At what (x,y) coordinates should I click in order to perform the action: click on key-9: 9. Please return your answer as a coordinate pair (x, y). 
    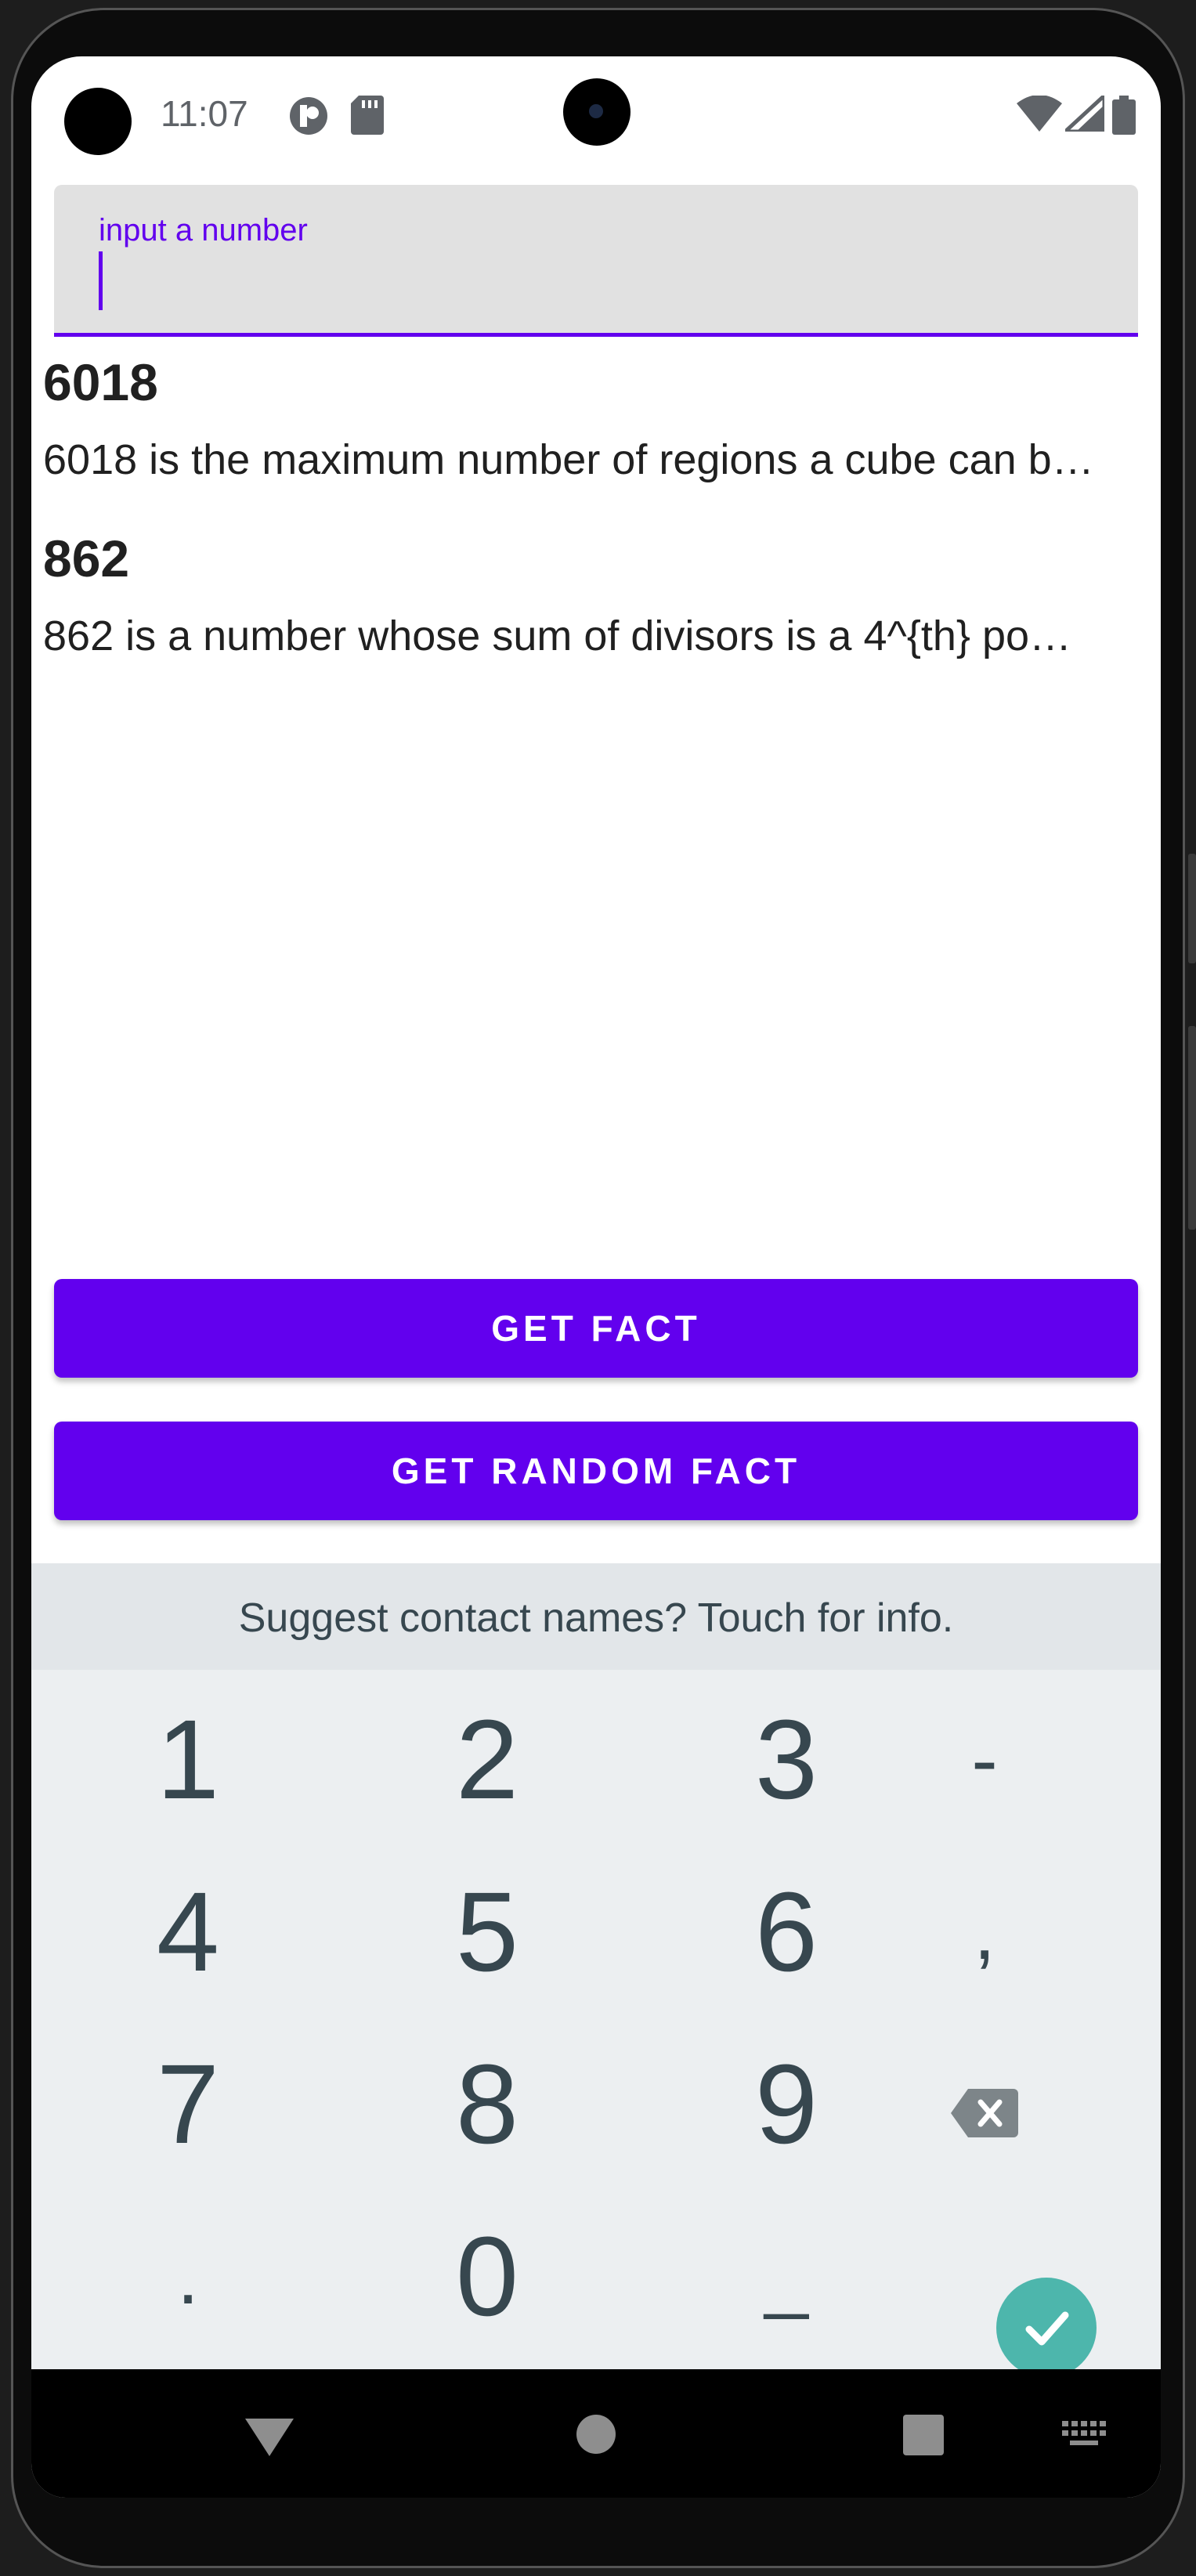
    Looking at the image, I should click on (786, 2104).